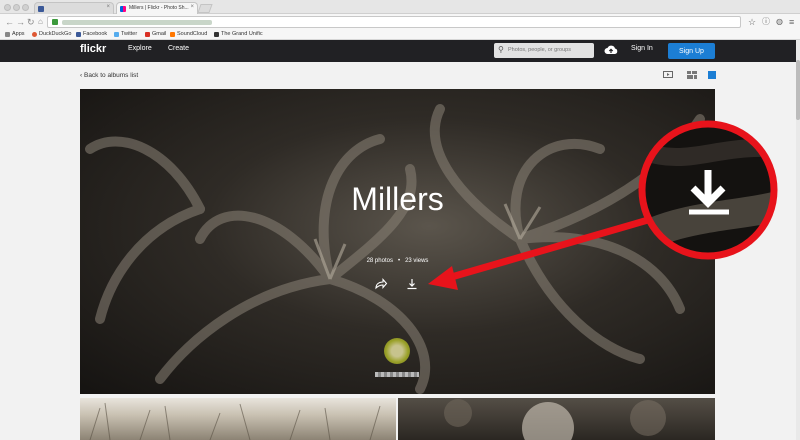  I want to click on page-icon, so click(216, 34).